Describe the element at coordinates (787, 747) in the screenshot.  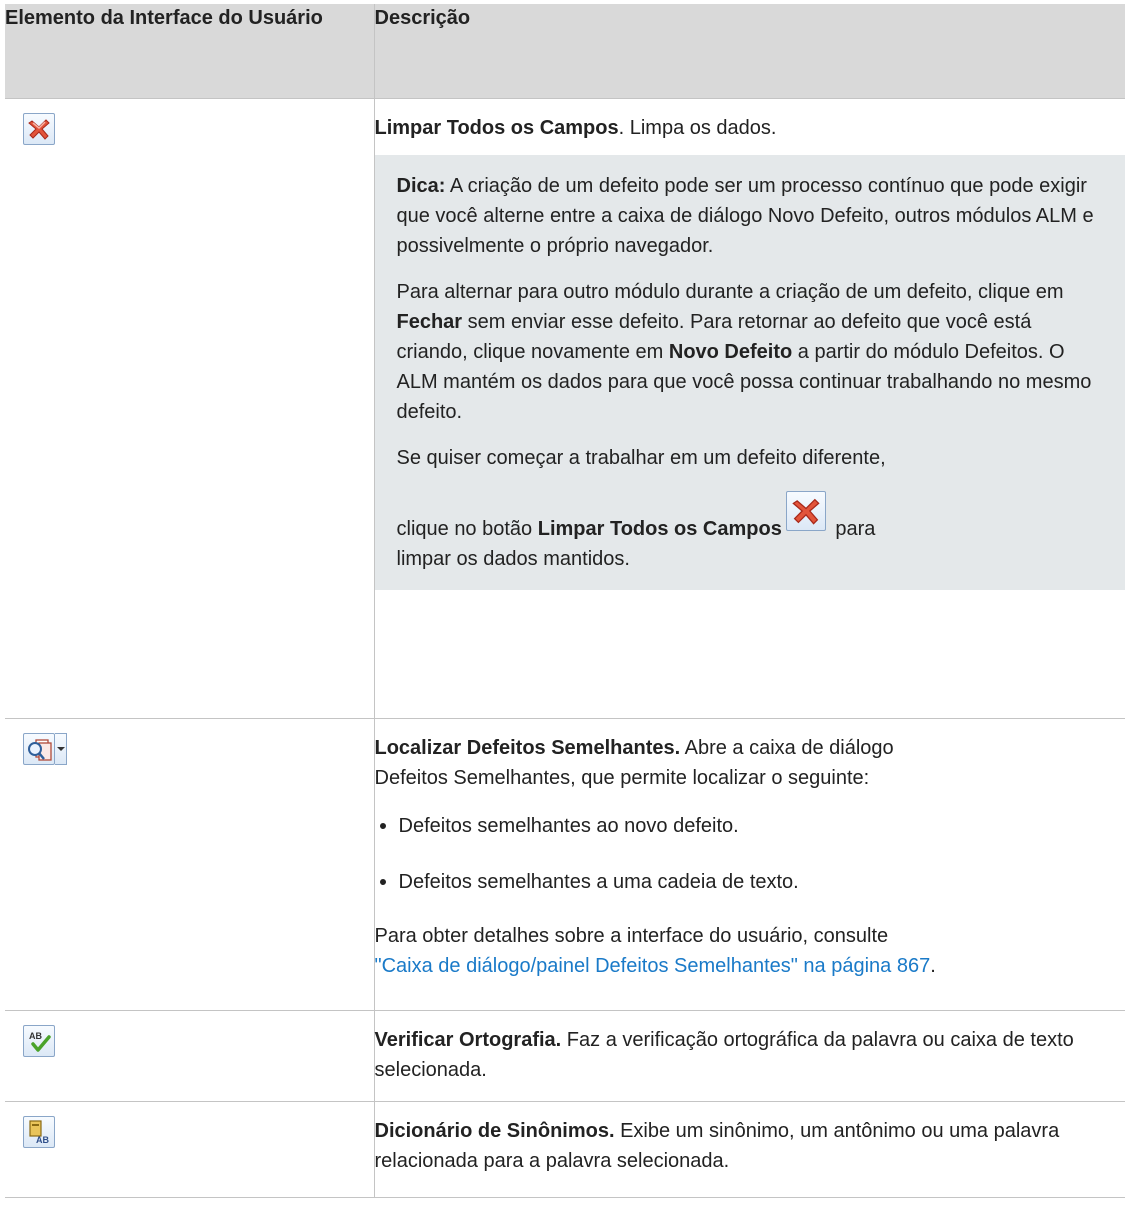
I see `row-text-a: Abre a caixa de diálogo` at that location.